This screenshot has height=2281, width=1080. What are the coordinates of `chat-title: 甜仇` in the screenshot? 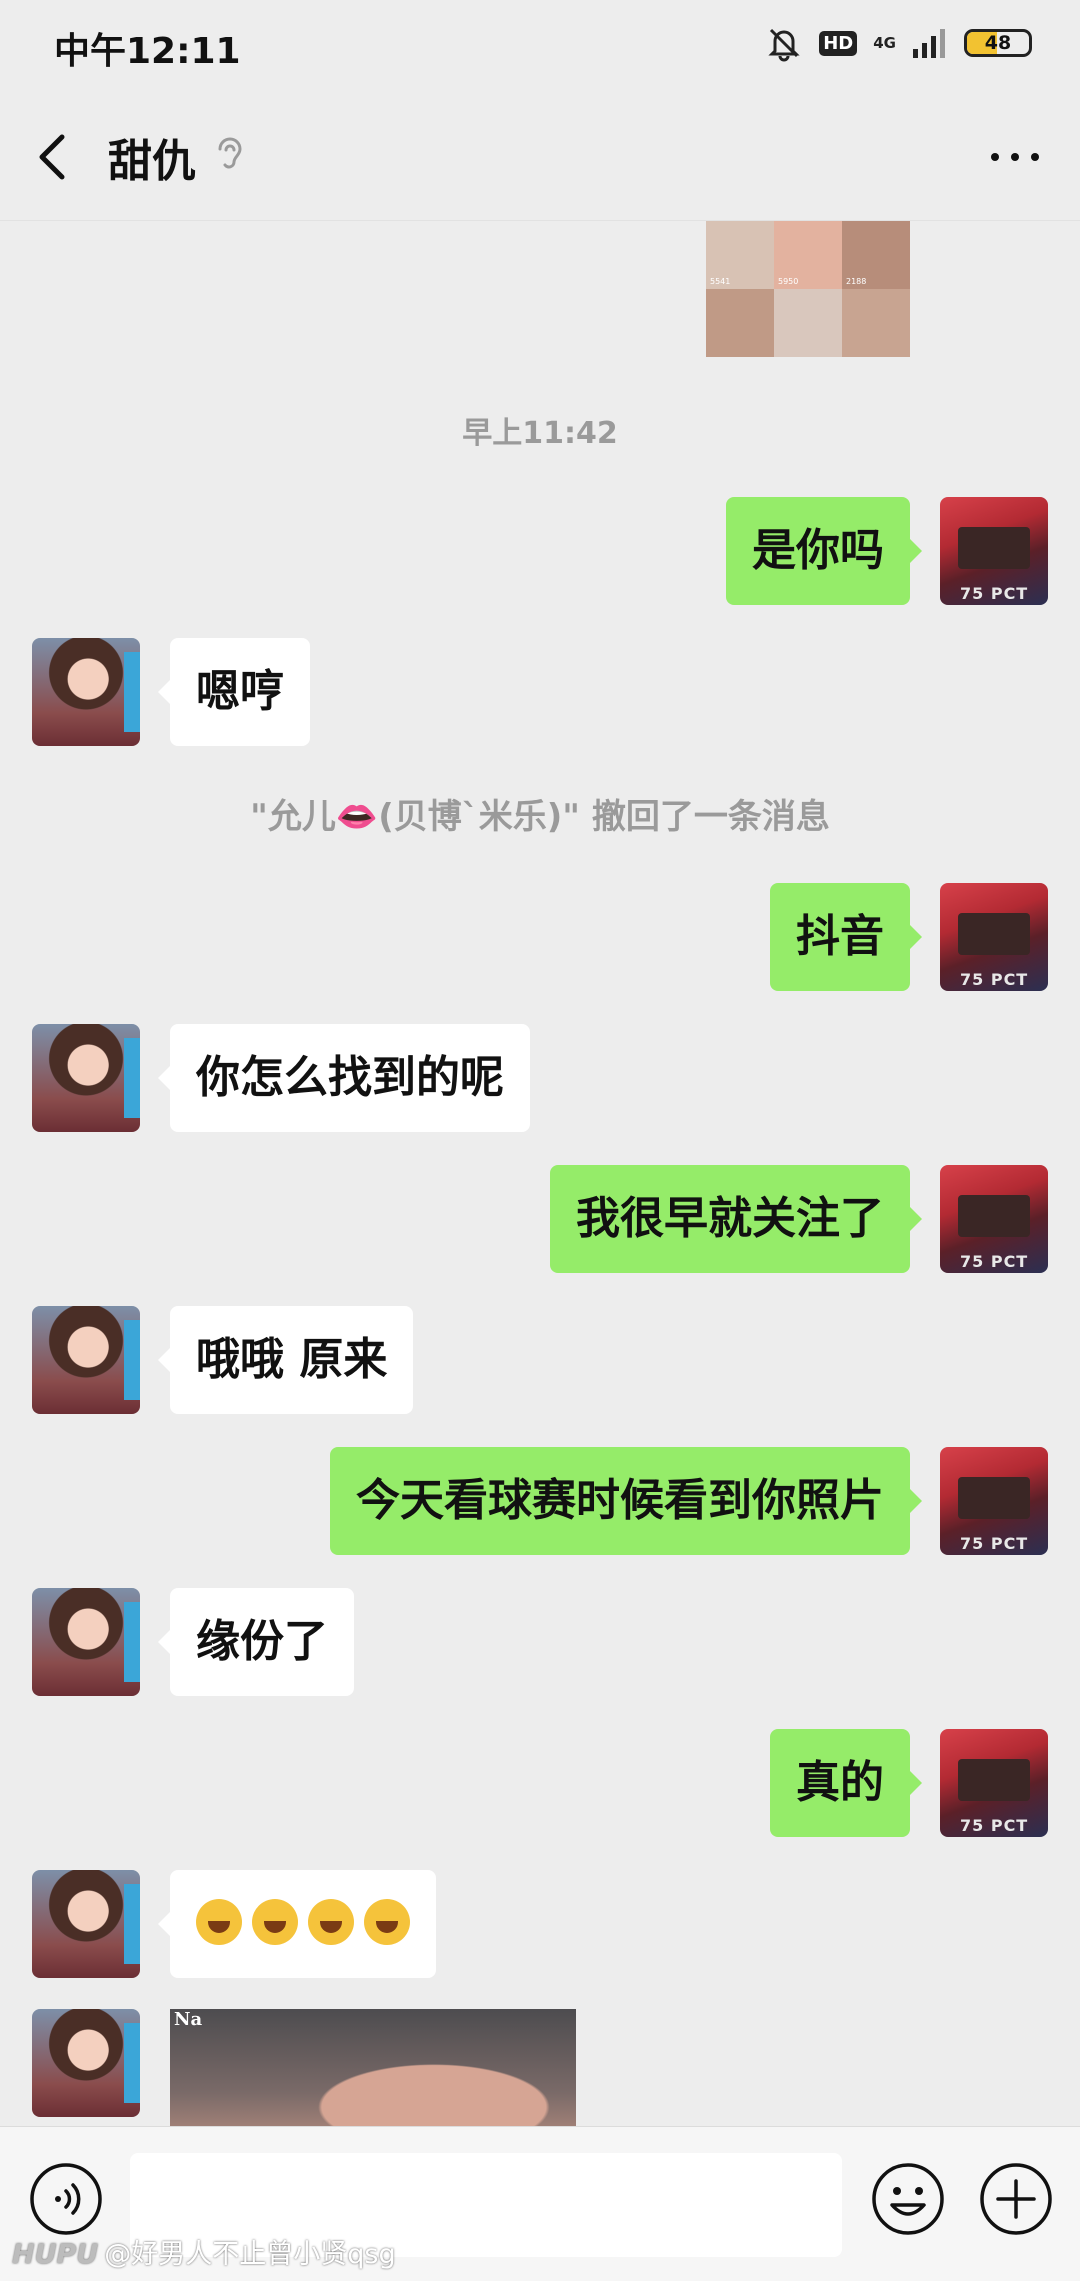 It's located at (152, 161).